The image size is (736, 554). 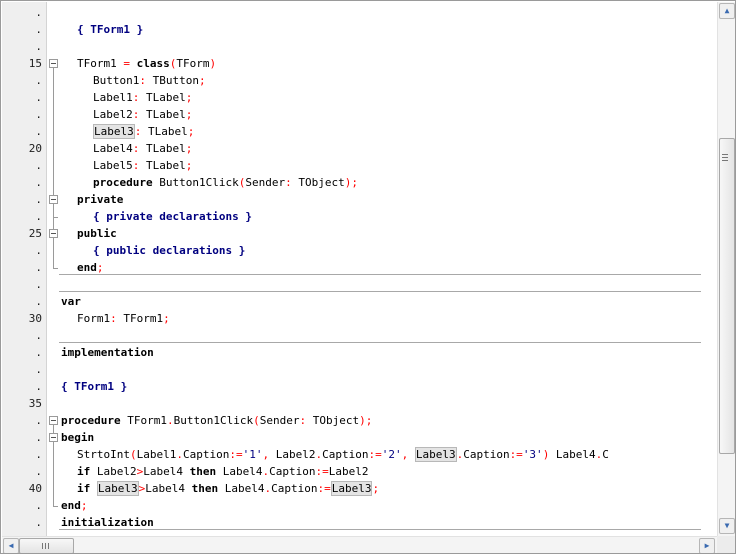 What do you see at coordinates (727, 296) in the screenshot?
I see `vertical-scroll-thumb` at bounding box center [727, 296].